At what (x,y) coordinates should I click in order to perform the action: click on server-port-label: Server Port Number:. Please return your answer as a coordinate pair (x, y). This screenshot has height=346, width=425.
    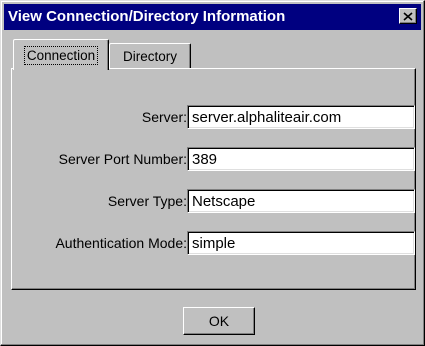
    Looking at the image, I should click on (122, 159).